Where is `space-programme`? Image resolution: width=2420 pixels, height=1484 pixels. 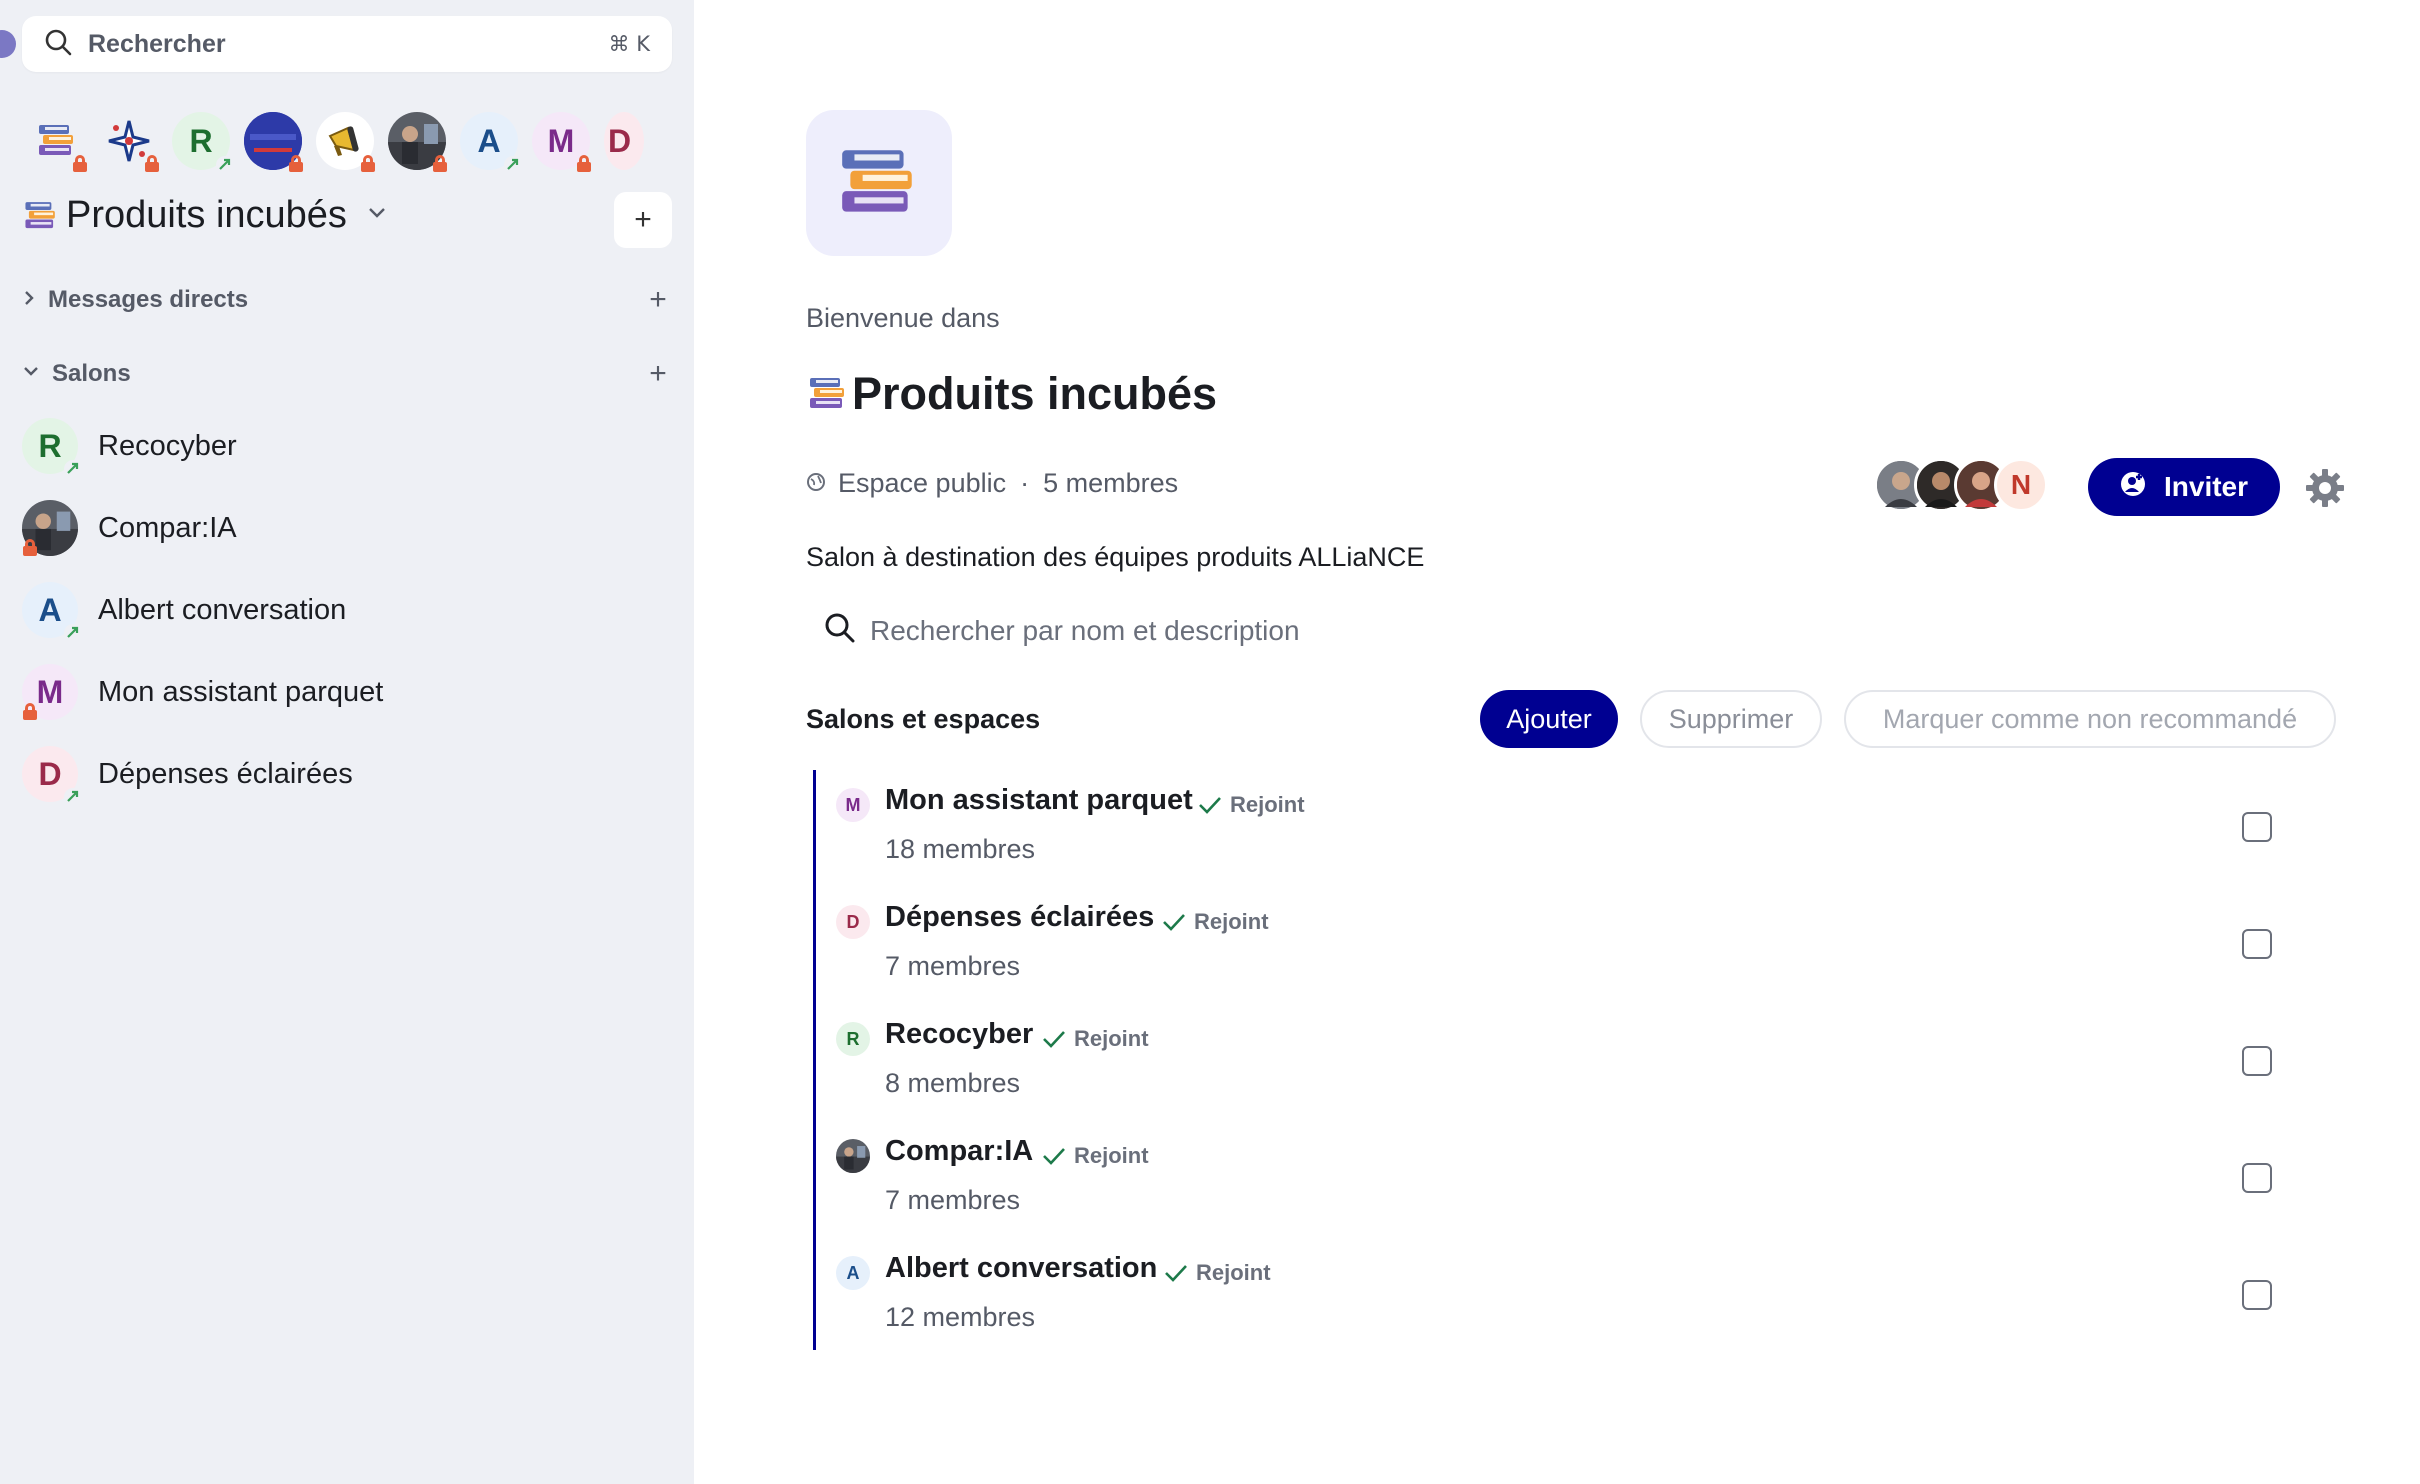
space-programme is located at coordinates (274, 142).